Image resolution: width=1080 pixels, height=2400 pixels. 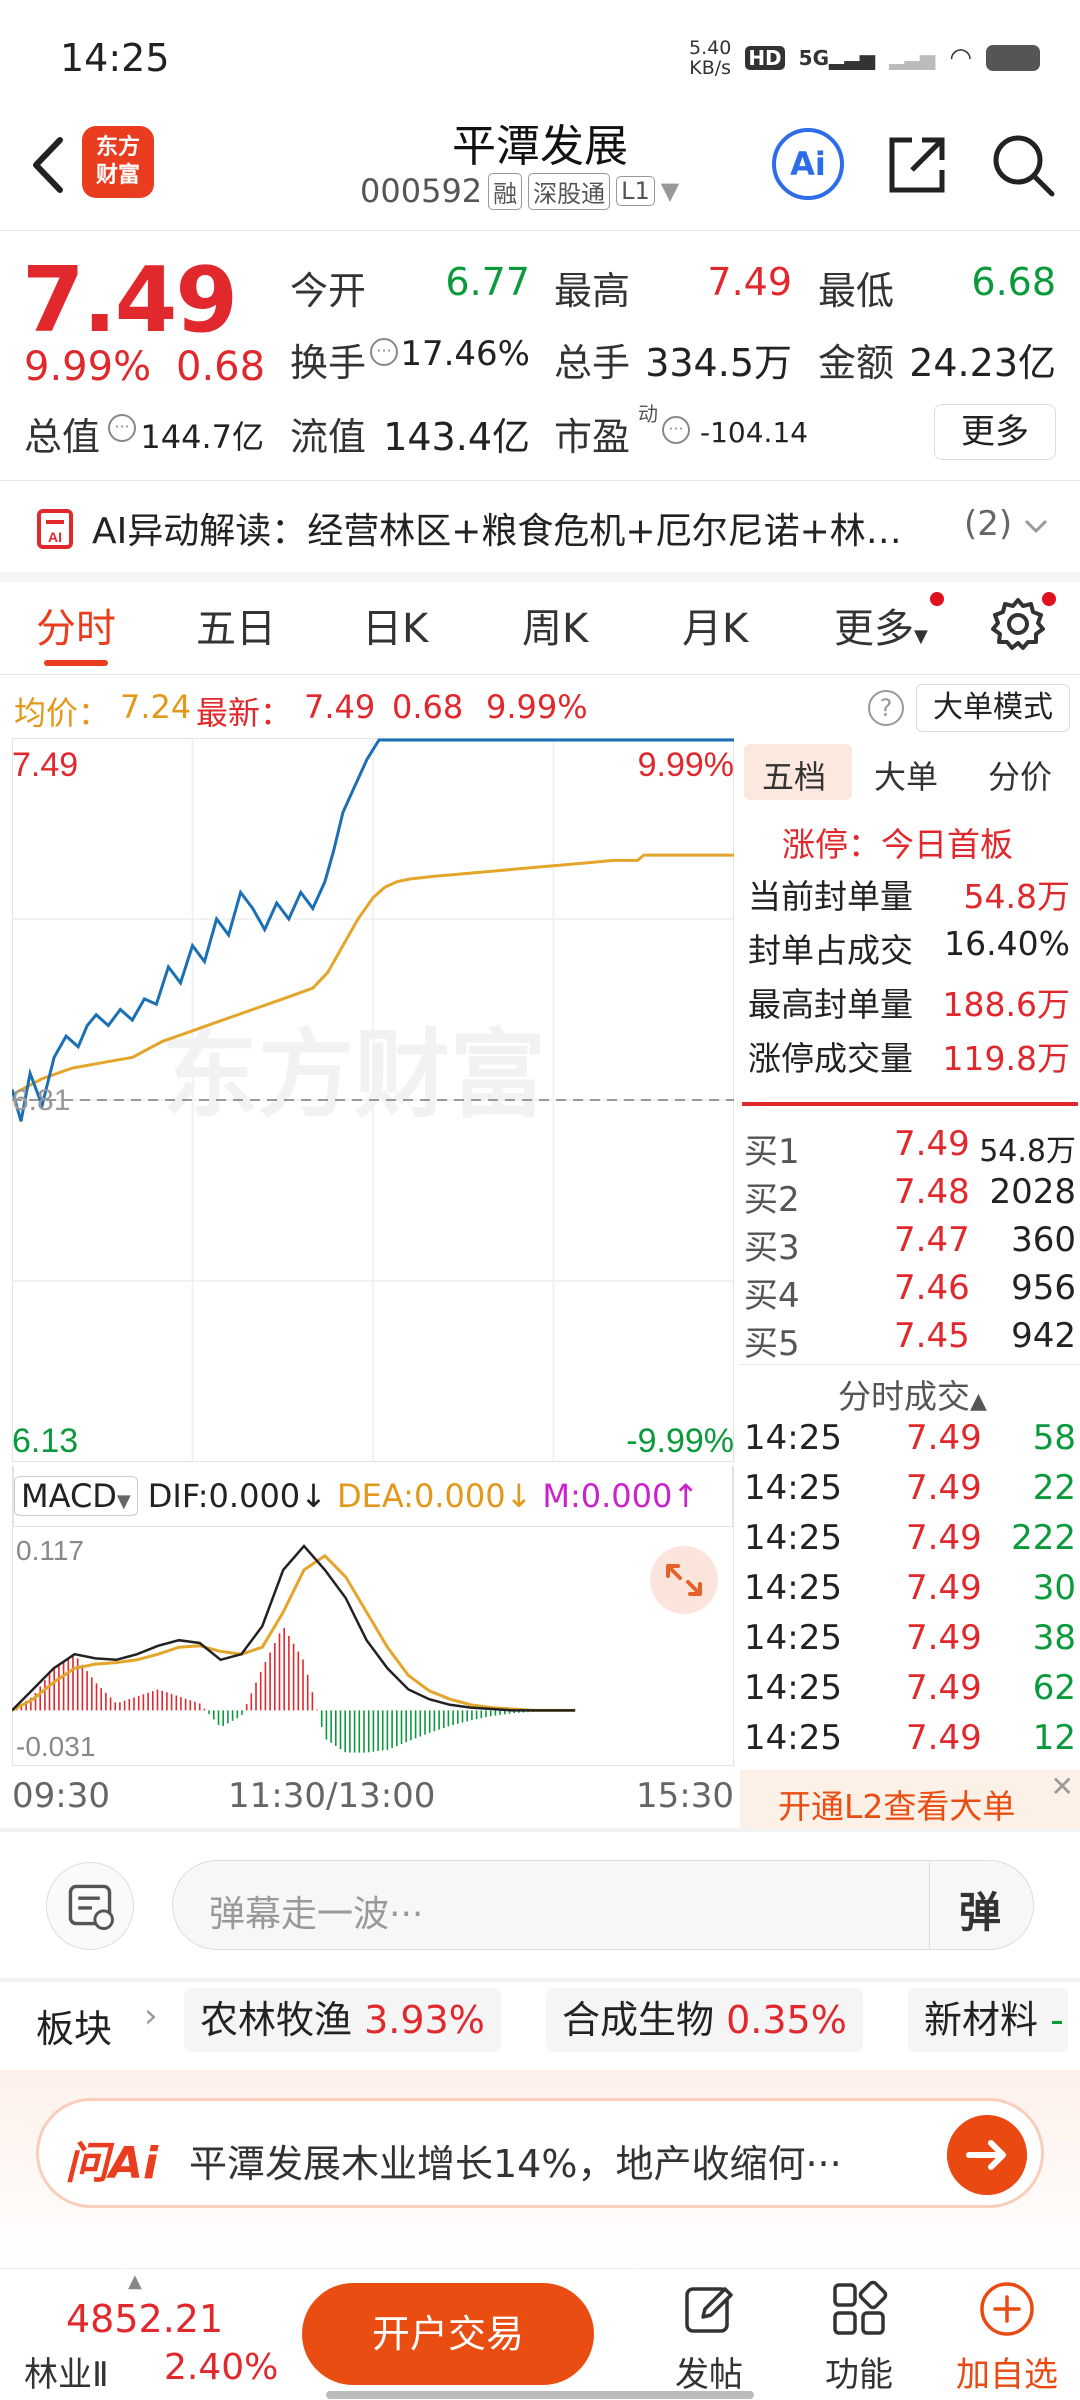 I want to click on bid-row: 买4 7.46 956, so click(x=910, y=1292).